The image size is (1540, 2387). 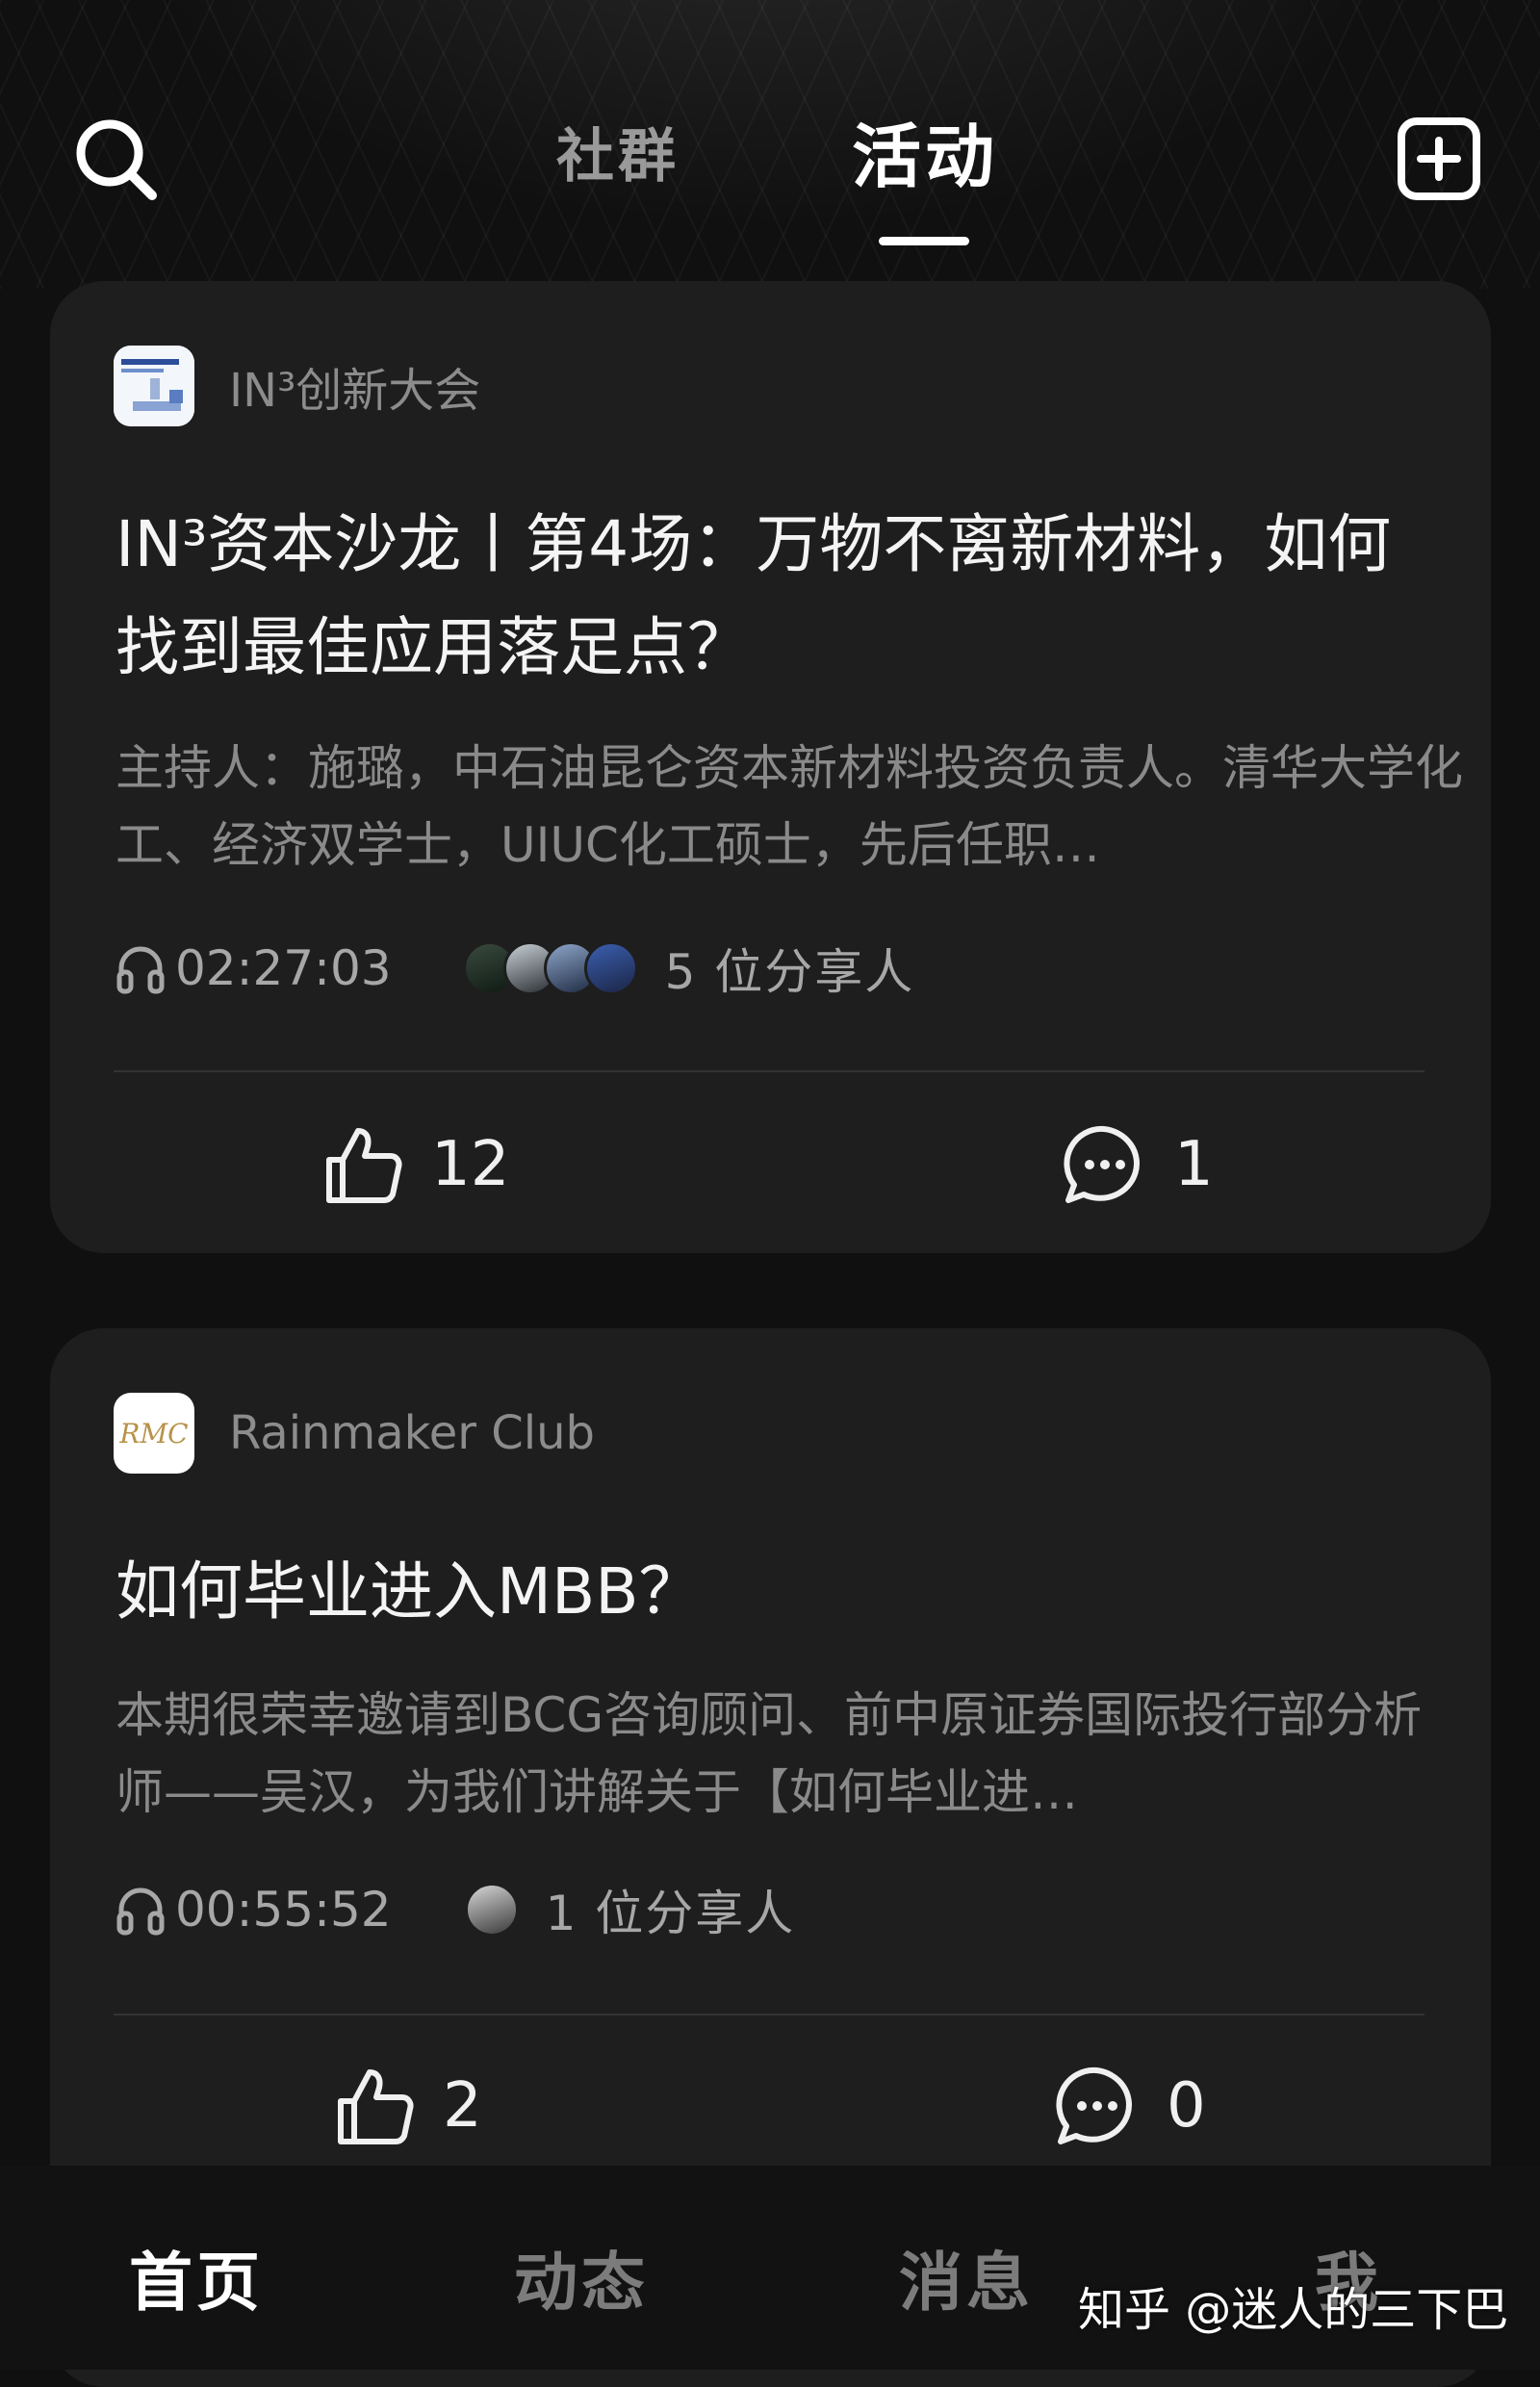 What do you see at coordinates (775, 1591) in the screenshot?
I see `event-title: 如何毕业进入MBB？` at bounding box center [775, 1591].